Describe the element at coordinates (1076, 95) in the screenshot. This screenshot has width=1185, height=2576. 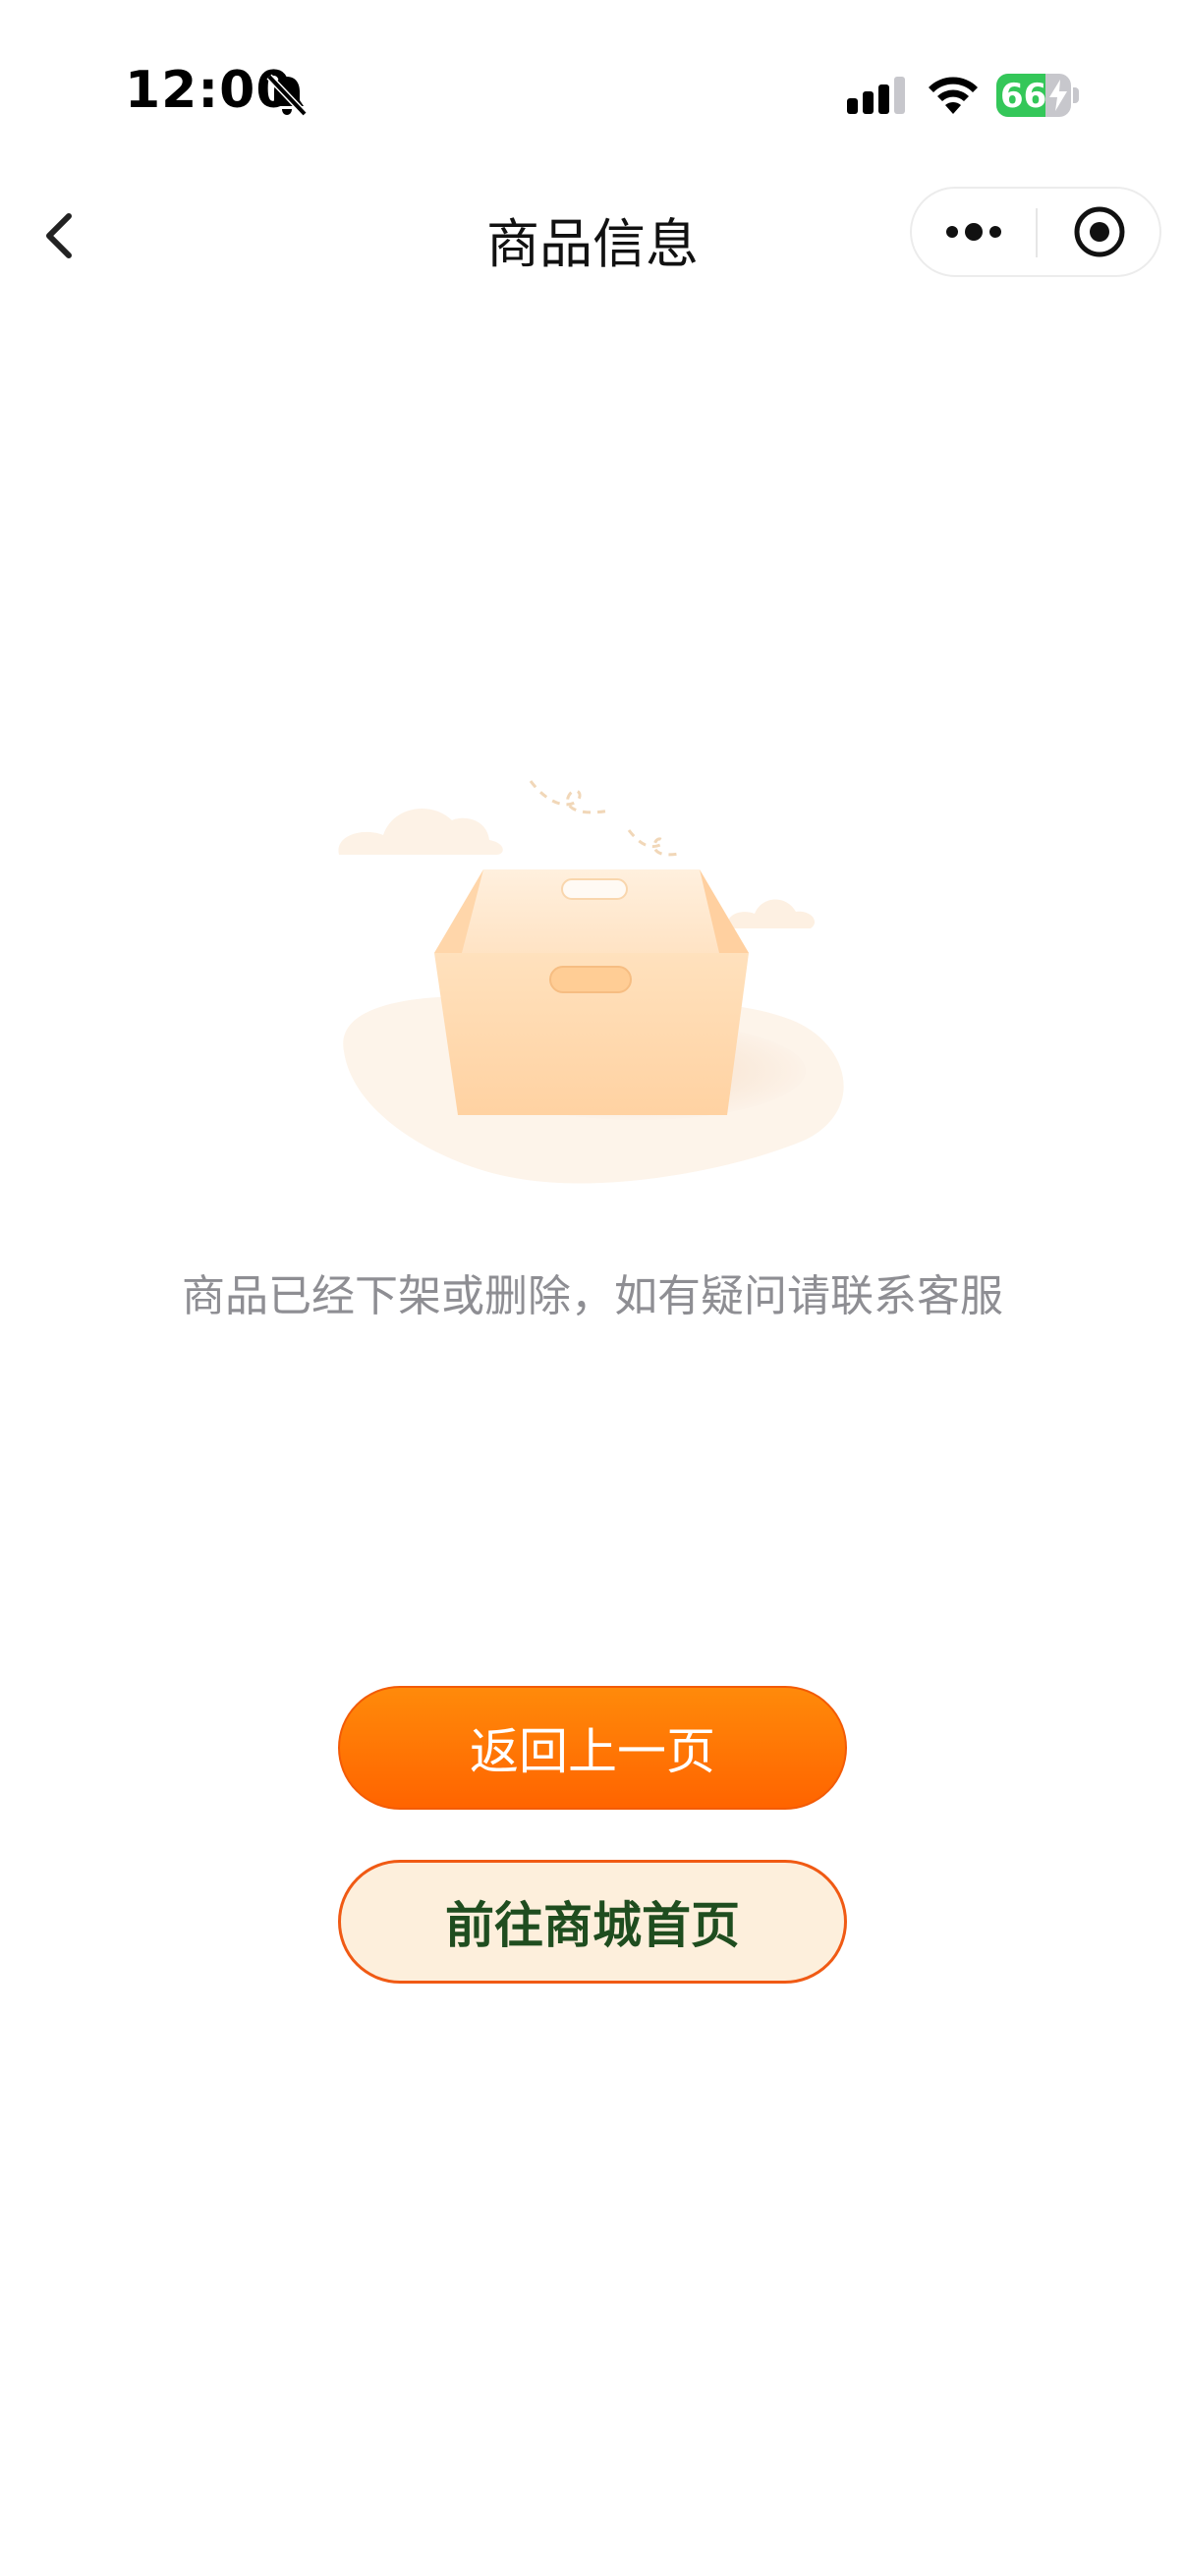
I see `battery-tip` at that location.